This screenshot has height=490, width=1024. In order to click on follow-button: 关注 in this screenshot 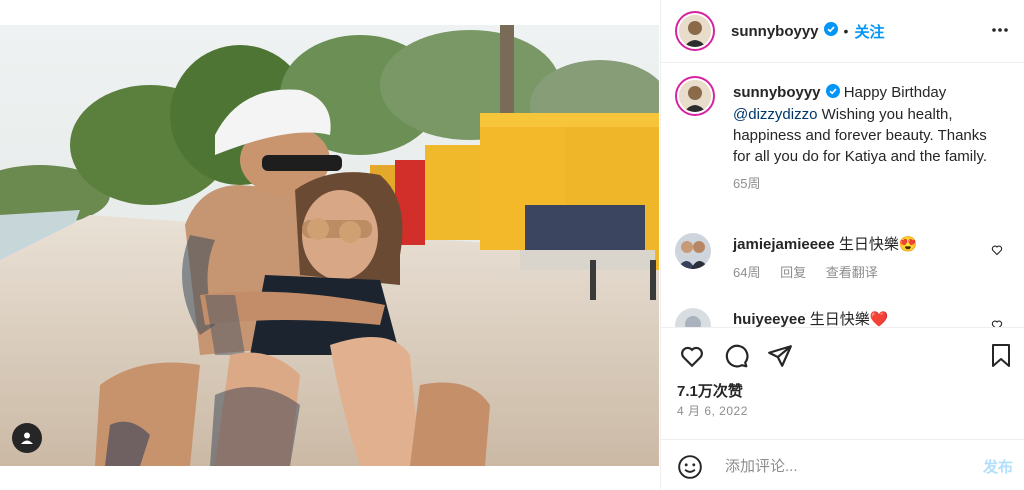, I will do `click(869, 31)`.